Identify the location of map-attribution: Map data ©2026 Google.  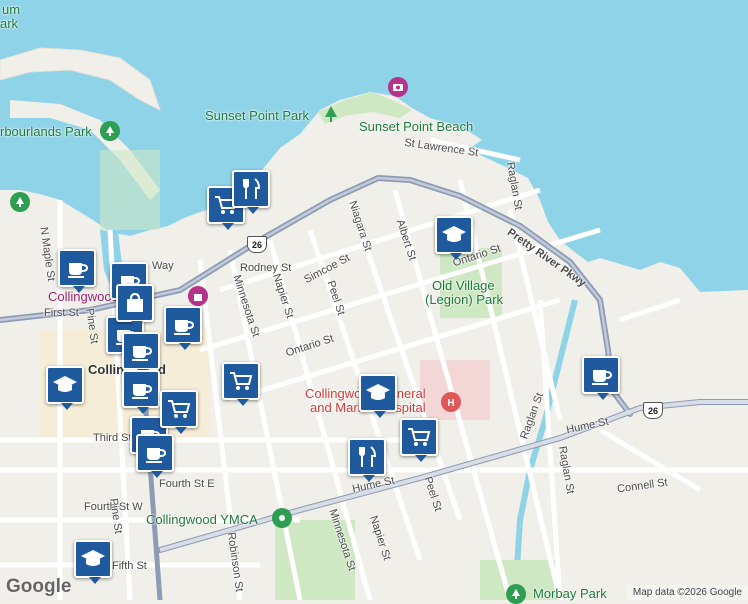
(687, 592).